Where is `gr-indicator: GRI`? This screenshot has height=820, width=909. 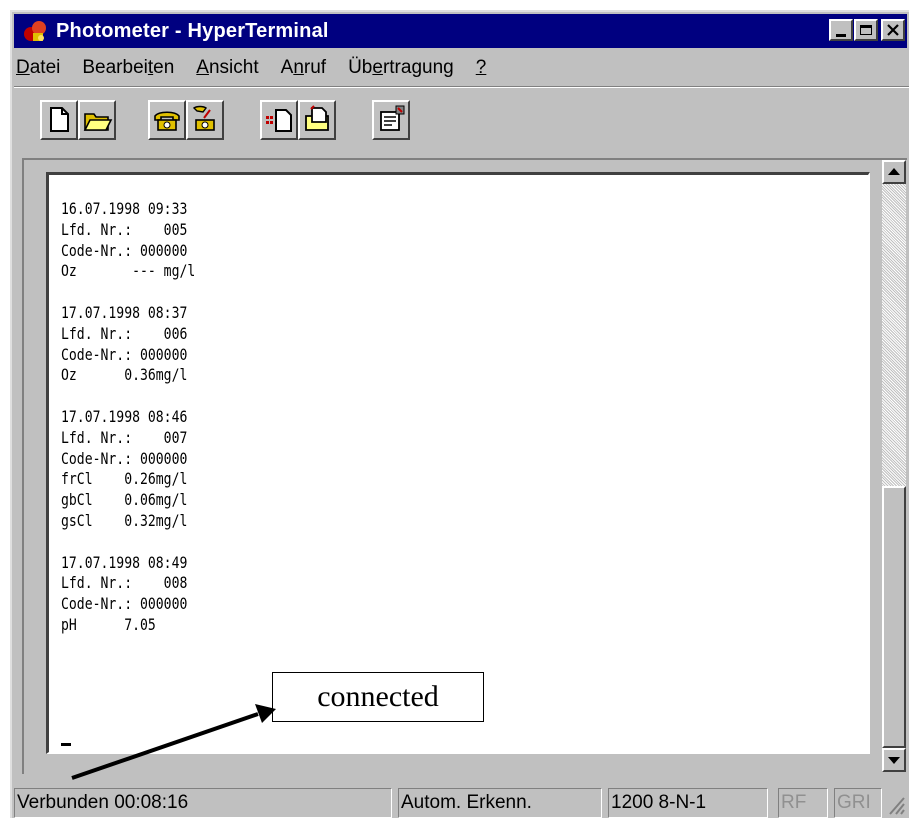 gr-indicator: GRI is located at coordinates (858, 803).